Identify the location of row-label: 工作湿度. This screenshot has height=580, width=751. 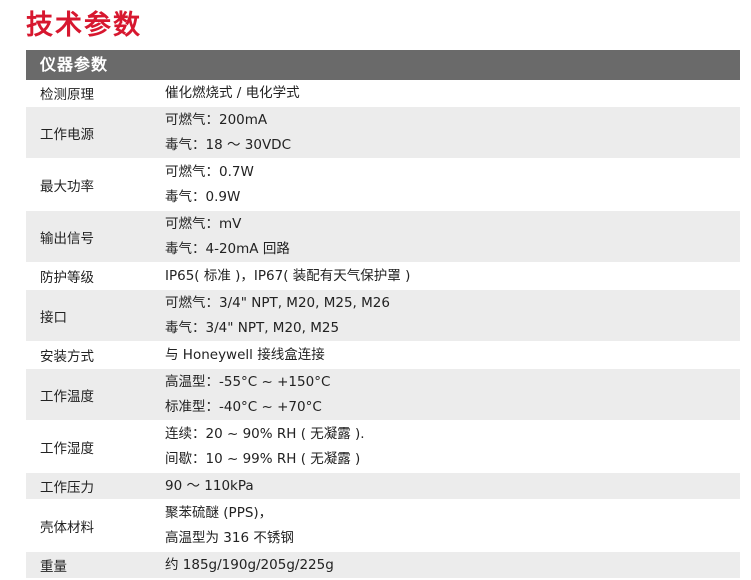
(67, 448).